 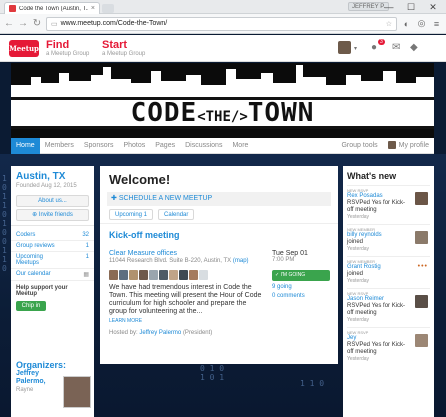 I want to click on browser-tab: Code the Town (Austin, T... ×, so click(x=52, y=8).